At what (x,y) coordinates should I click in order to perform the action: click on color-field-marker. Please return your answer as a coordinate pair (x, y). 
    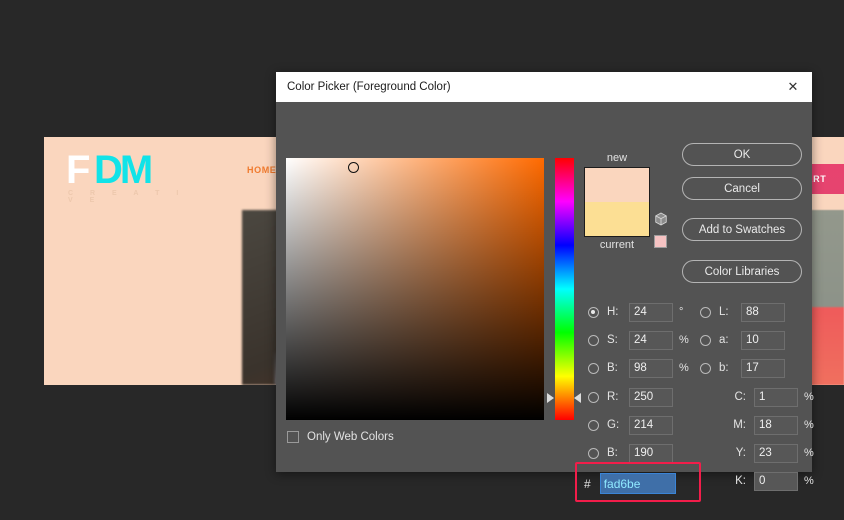
    Looking at the image, I should click on (353, 167).